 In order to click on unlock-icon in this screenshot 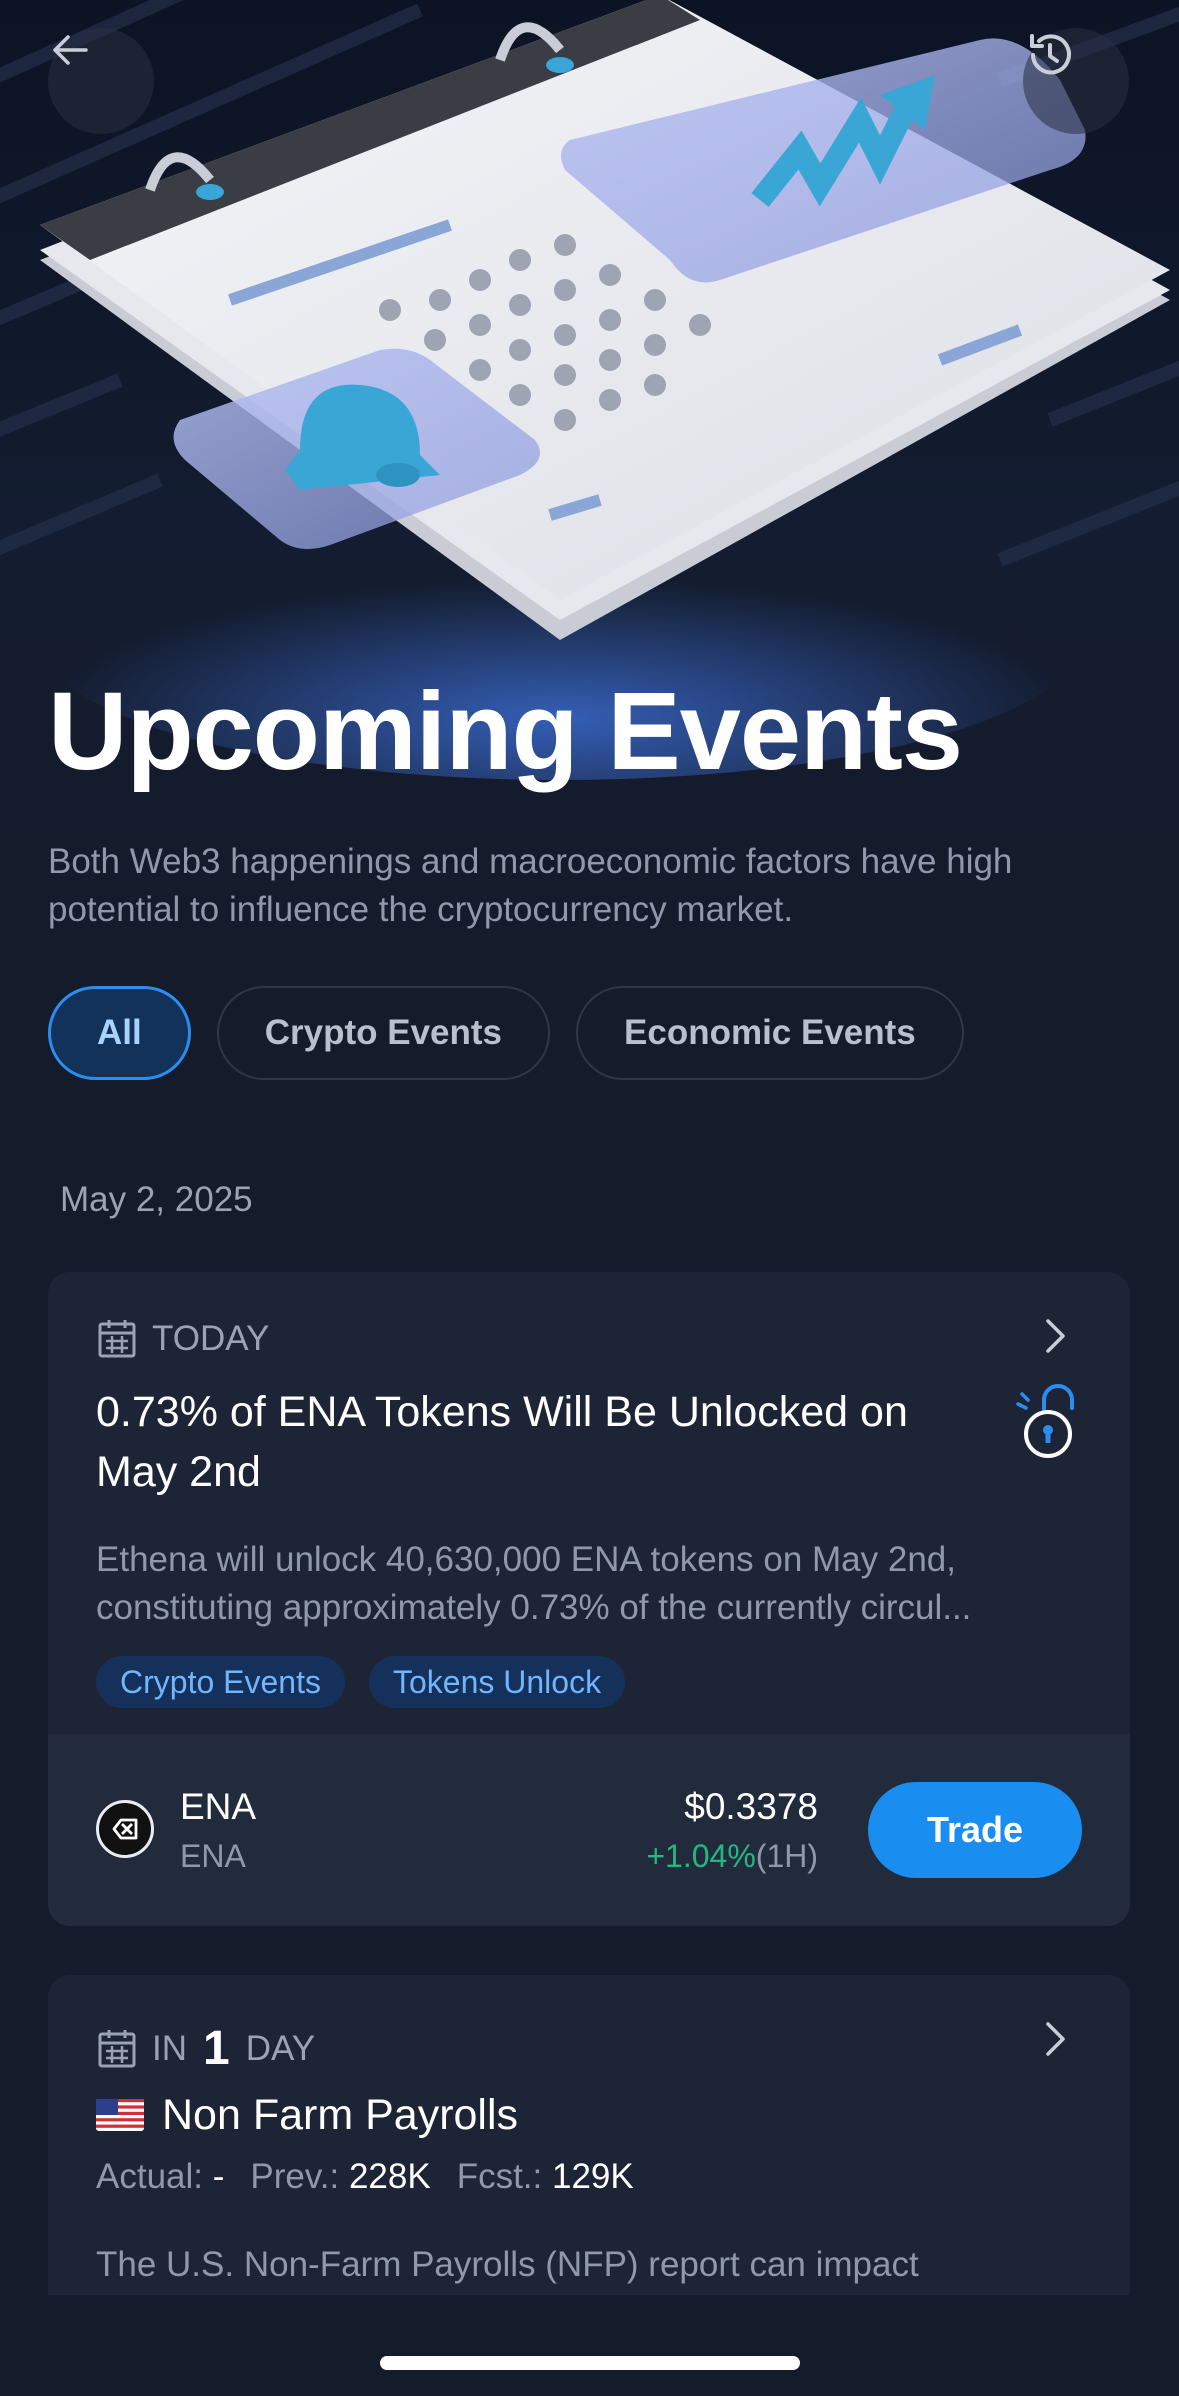, I will do `click(1045, 1421)`.